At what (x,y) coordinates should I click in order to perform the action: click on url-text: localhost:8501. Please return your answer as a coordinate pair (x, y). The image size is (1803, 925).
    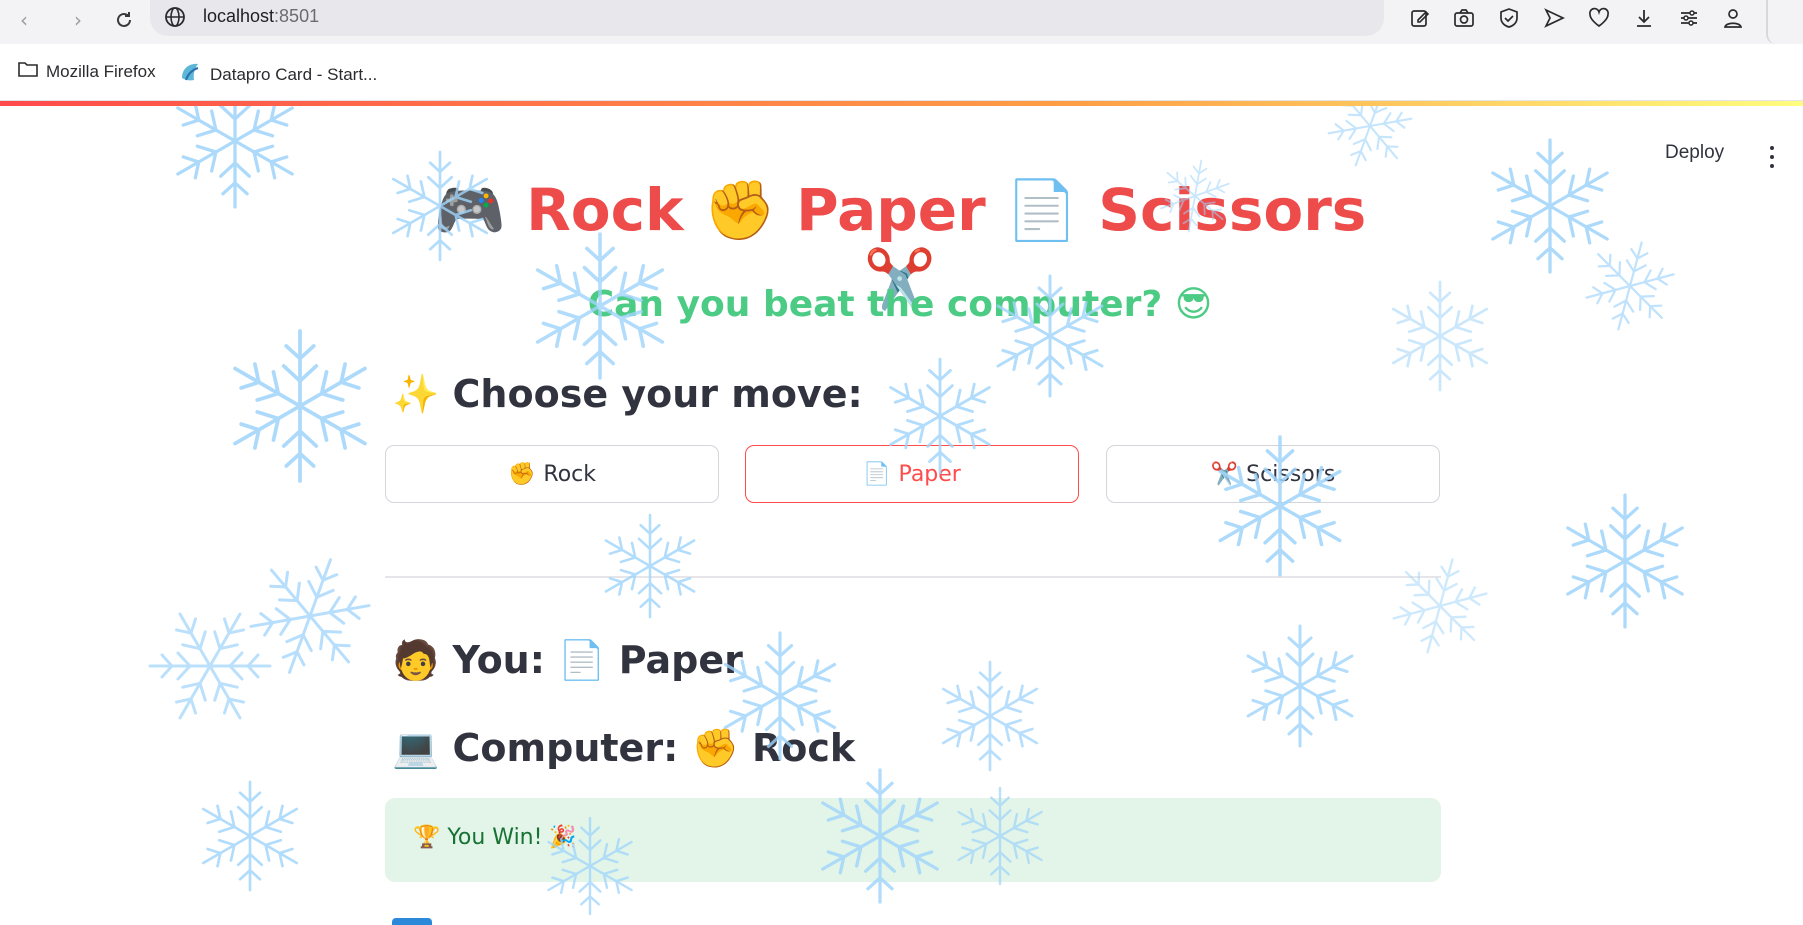
    Looking at the image, I should click on (261, 16).